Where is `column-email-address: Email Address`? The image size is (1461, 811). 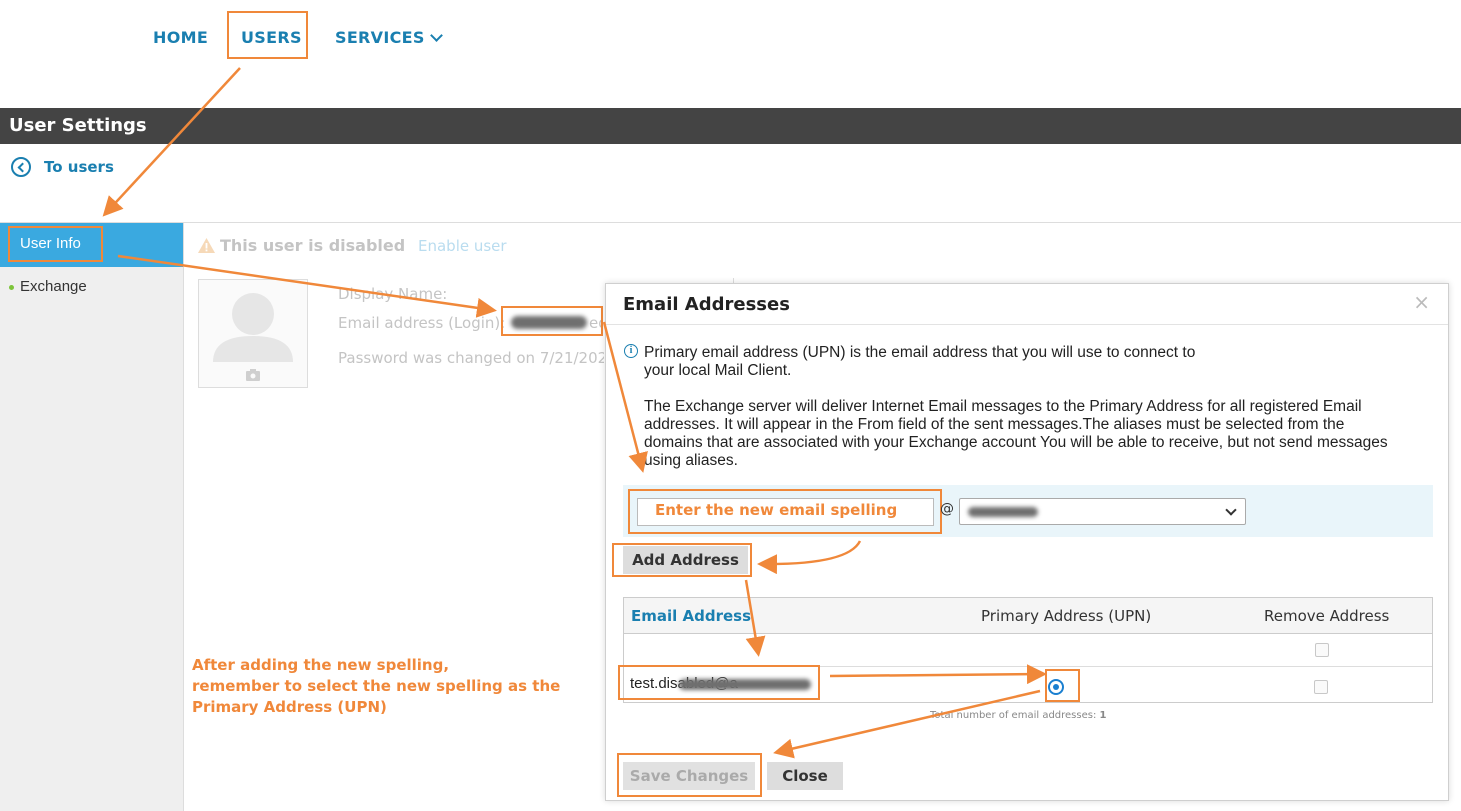
column-email-address: Email Address is located at coordinates (691, 616).